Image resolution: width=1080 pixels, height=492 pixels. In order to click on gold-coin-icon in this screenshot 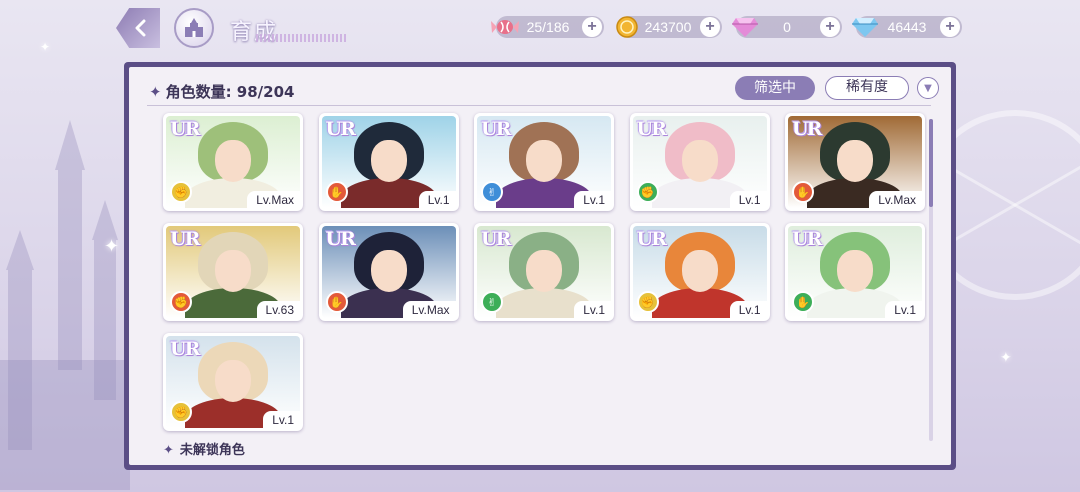, I will do `click(627, 27)`.